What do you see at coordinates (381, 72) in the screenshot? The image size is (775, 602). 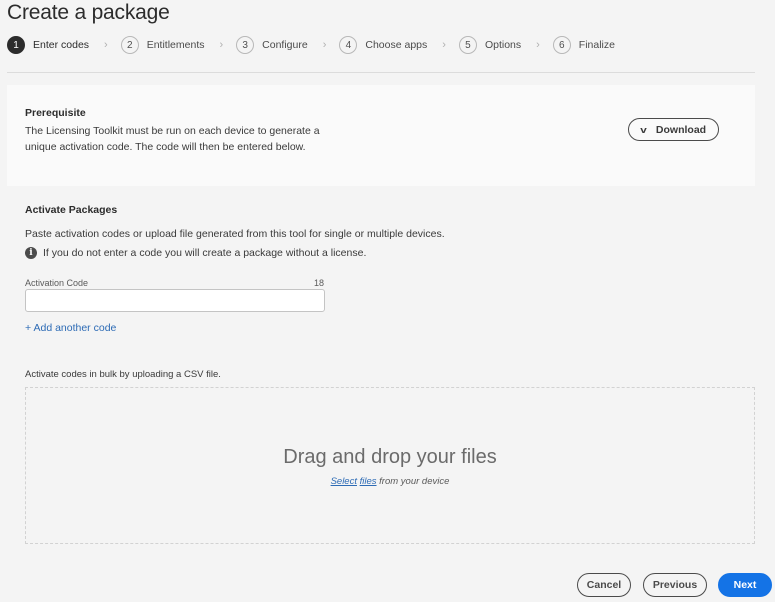 I see `header-divider` at bounding box center [381, 72].